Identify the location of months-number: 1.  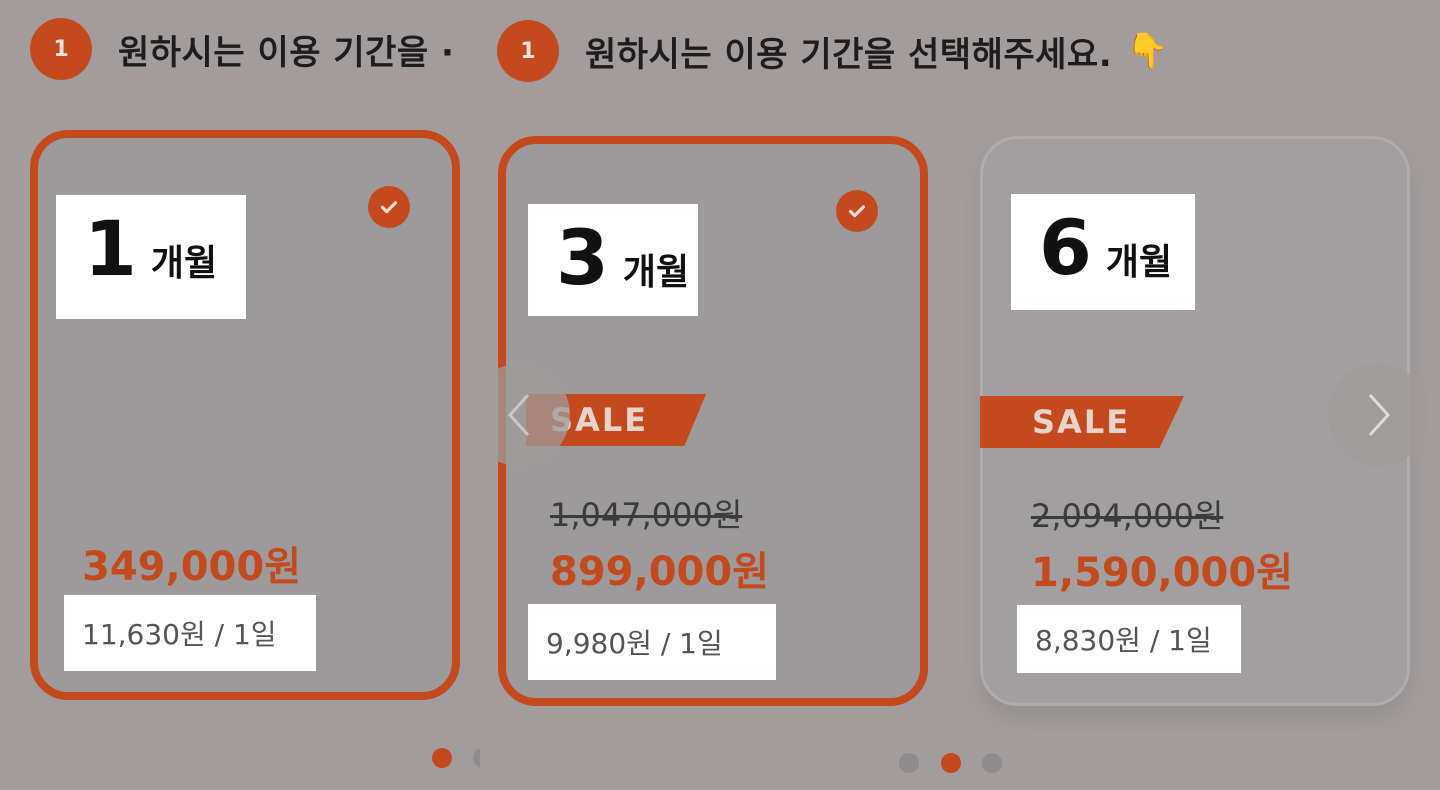
(110, 248).